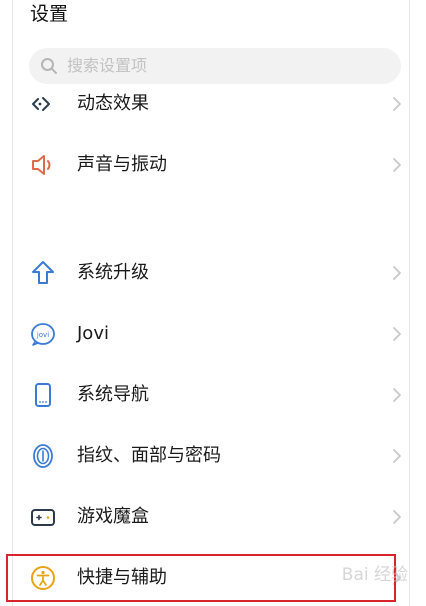 The width and height of the screenshot is (426, 606). Describe the element at coordinates (43, 272) in the screenshot. I see `upgrade-arrow-icon` at that location.